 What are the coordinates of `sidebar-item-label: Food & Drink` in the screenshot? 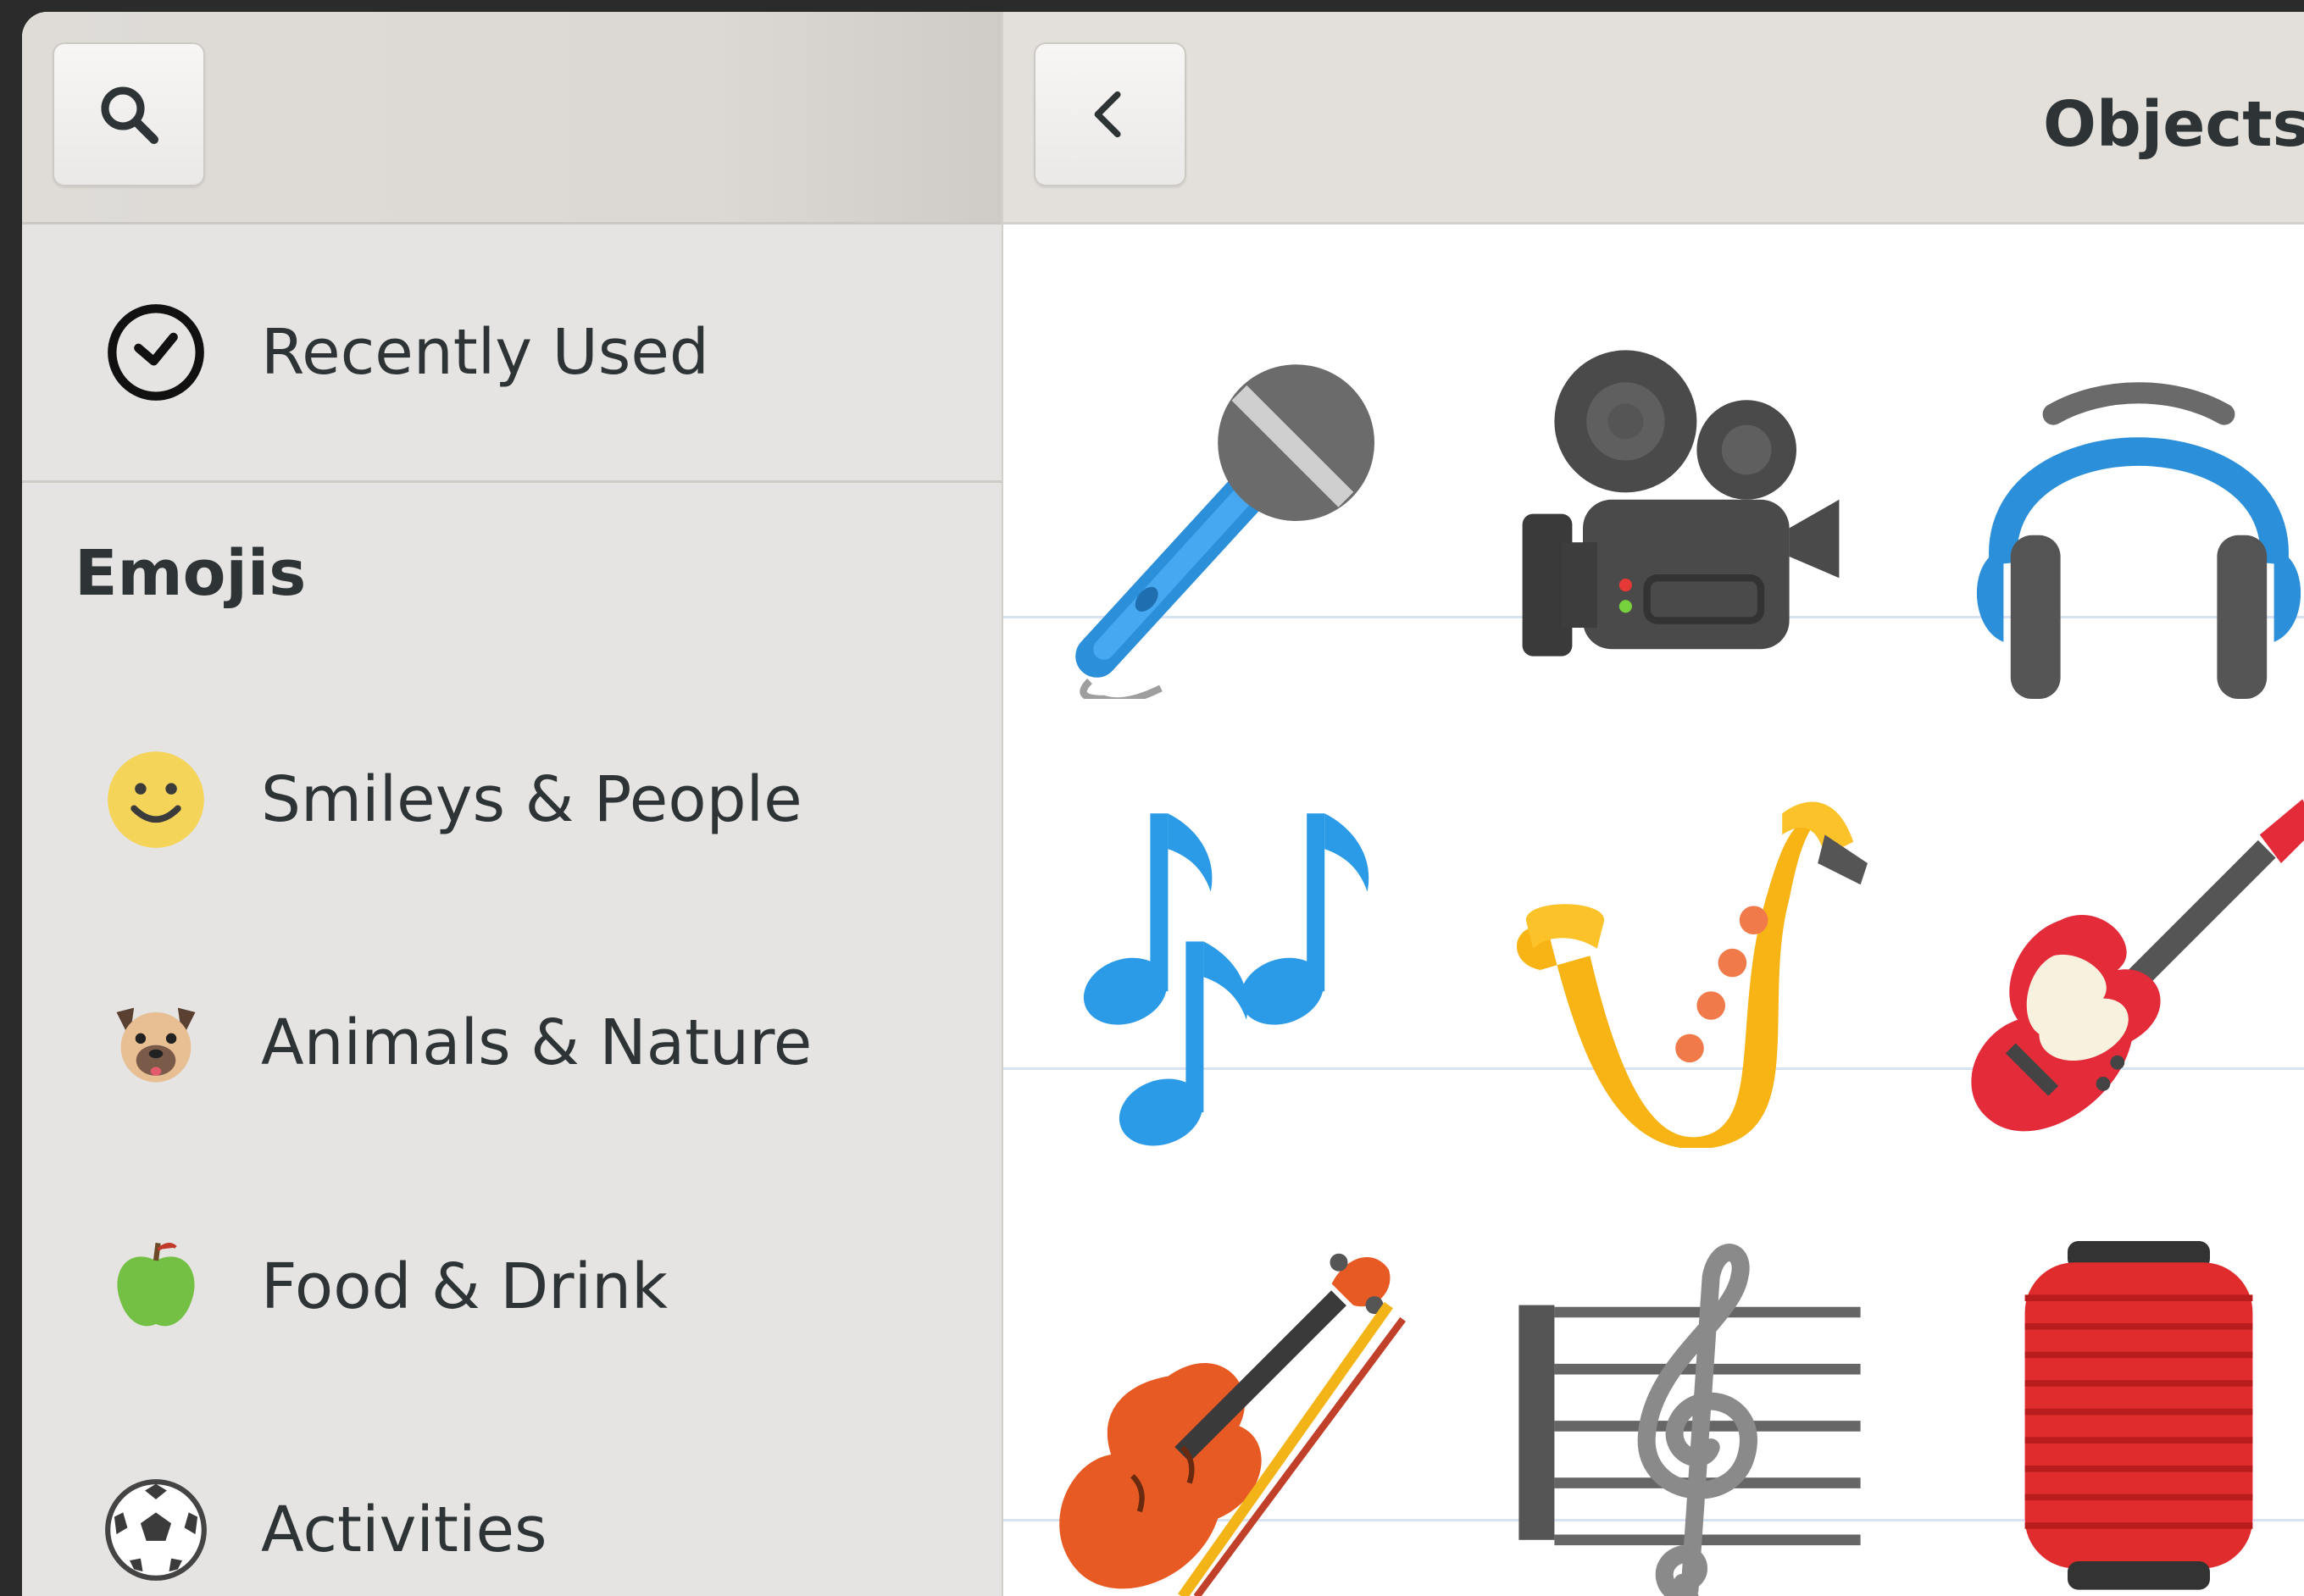 It's located at (464, 1287).